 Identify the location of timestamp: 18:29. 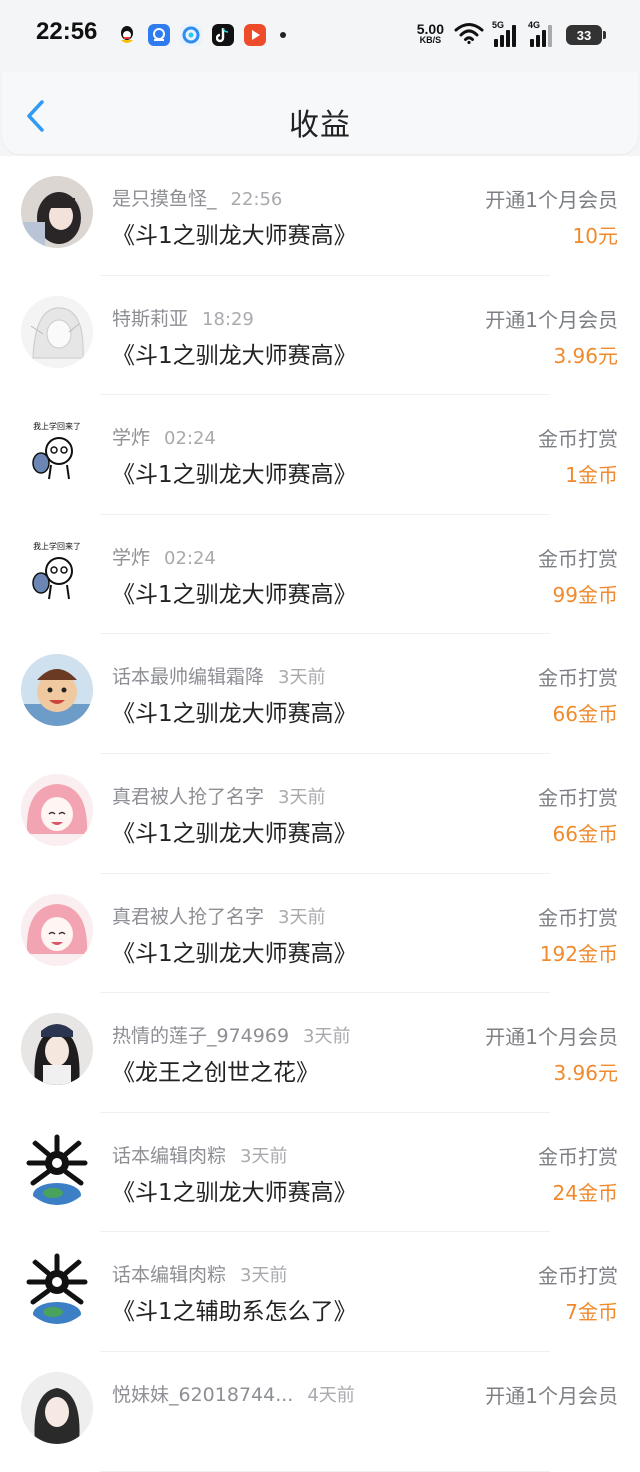
(228, 319).